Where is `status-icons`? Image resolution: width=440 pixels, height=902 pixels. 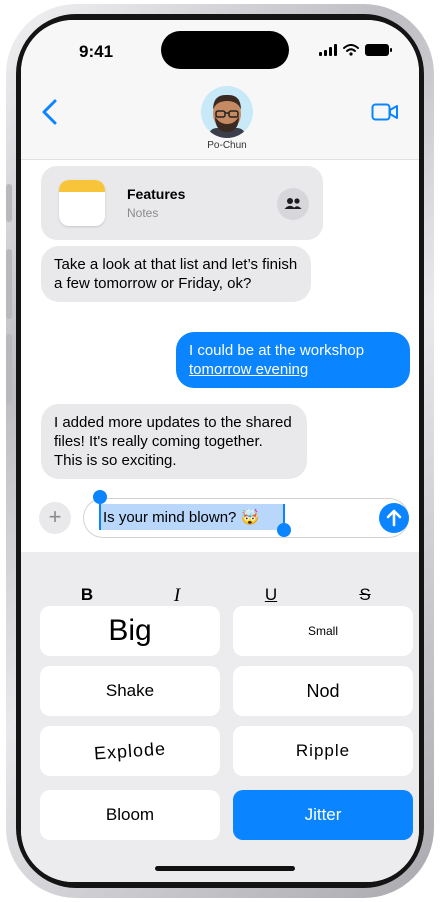 status-icons is located at coordinates (355, 50).